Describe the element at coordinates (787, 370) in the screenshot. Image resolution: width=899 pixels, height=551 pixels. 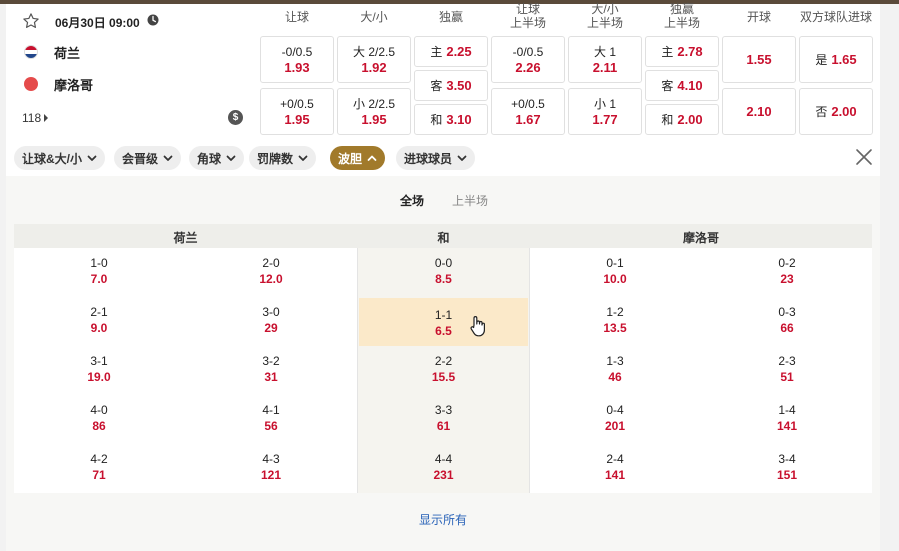
I see `score-cell: 2-3 51` at that location.